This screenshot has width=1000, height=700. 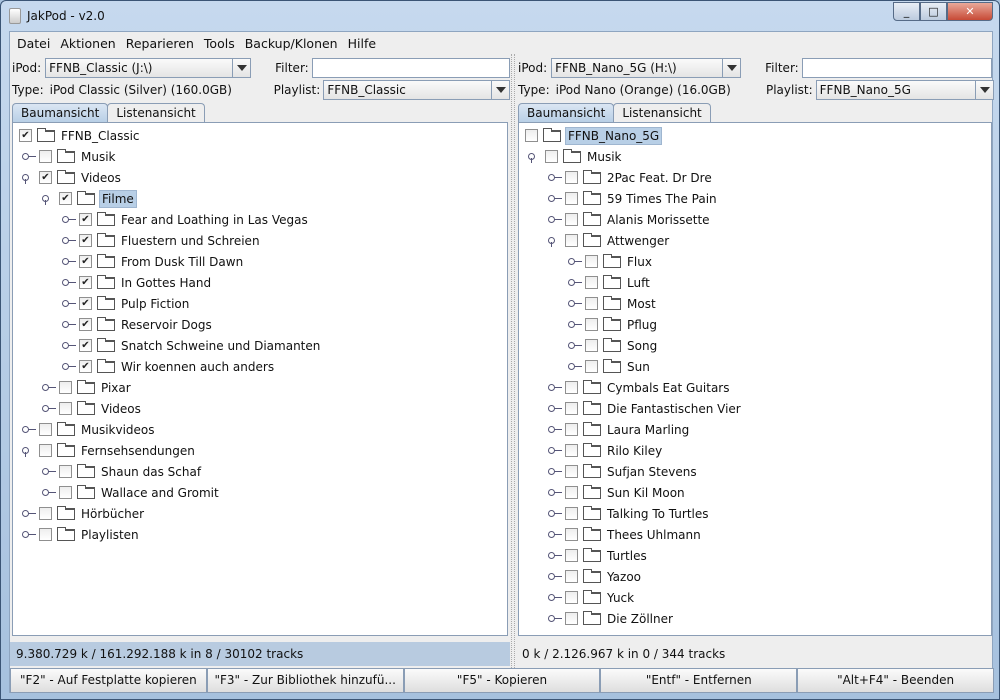 What do you see at coordinates (197, 367) in the screenshot?
I see `tree-node-label: Wir koennen auch anders` at bounding box center [197, 367].